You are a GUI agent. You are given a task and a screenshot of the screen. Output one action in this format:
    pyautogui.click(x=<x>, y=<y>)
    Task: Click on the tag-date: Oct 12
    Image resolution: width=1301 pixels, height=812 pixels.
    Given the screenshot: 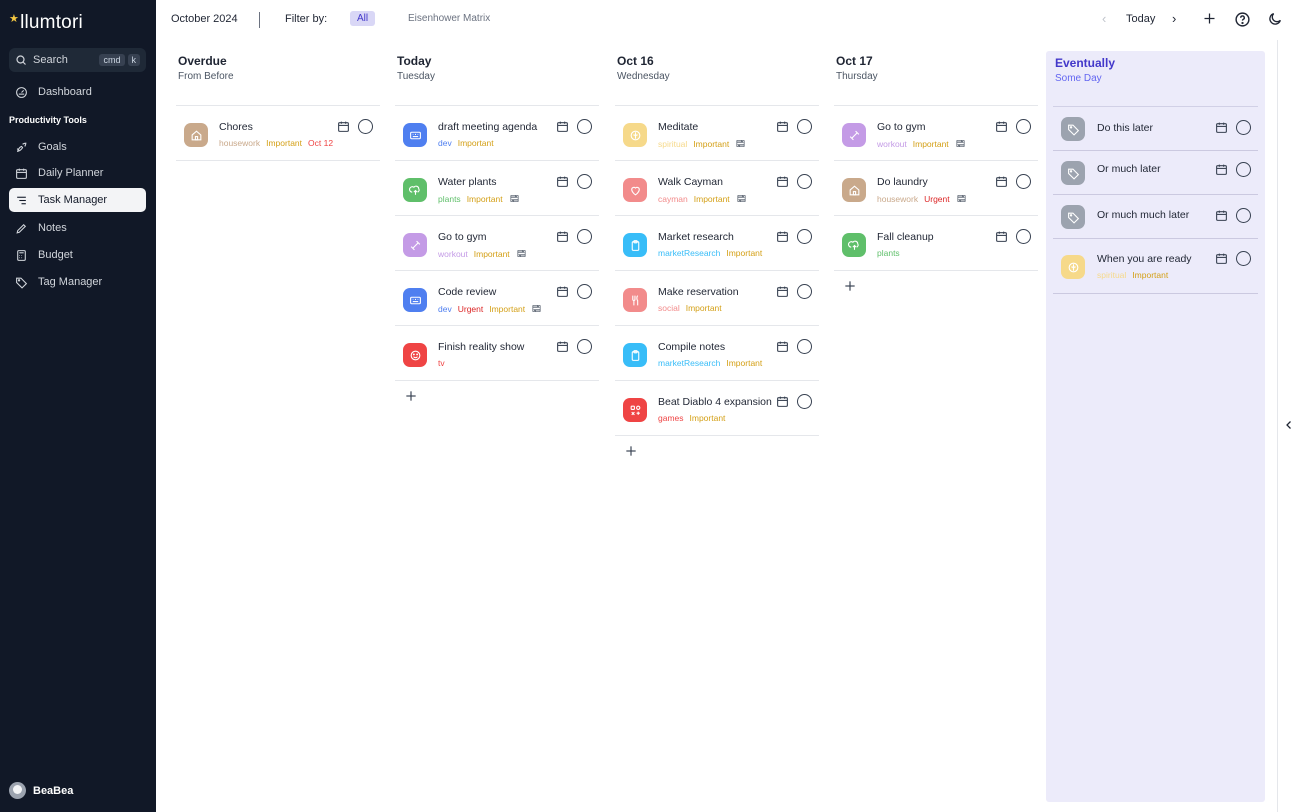 What is the action you would take?
    pyautogui.click(x=320, y=143)
    